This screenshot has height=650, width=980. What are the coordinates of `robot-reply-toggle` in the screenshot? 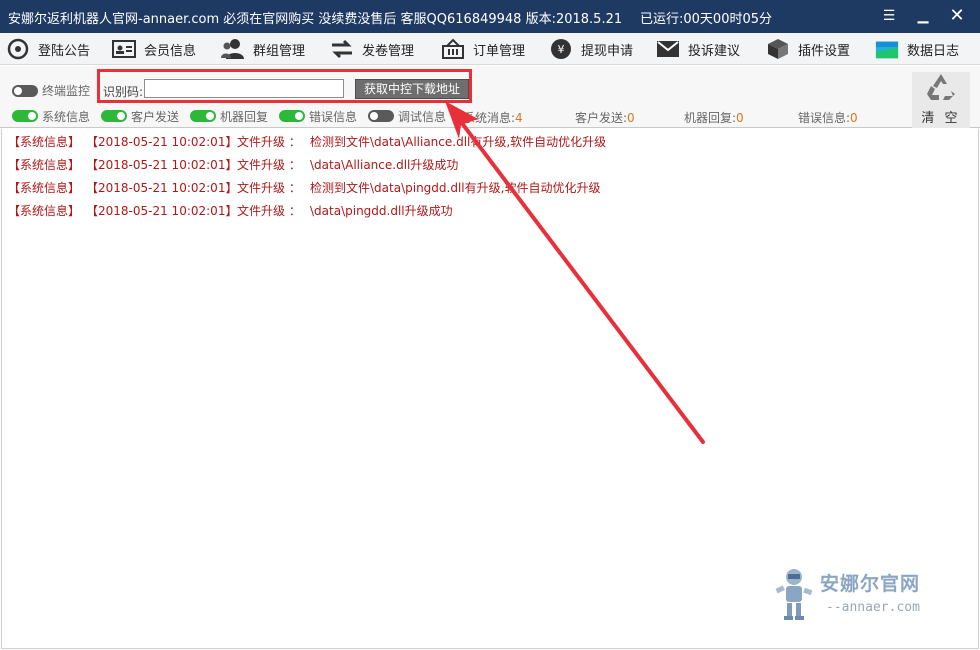 It's located at (203, 116).